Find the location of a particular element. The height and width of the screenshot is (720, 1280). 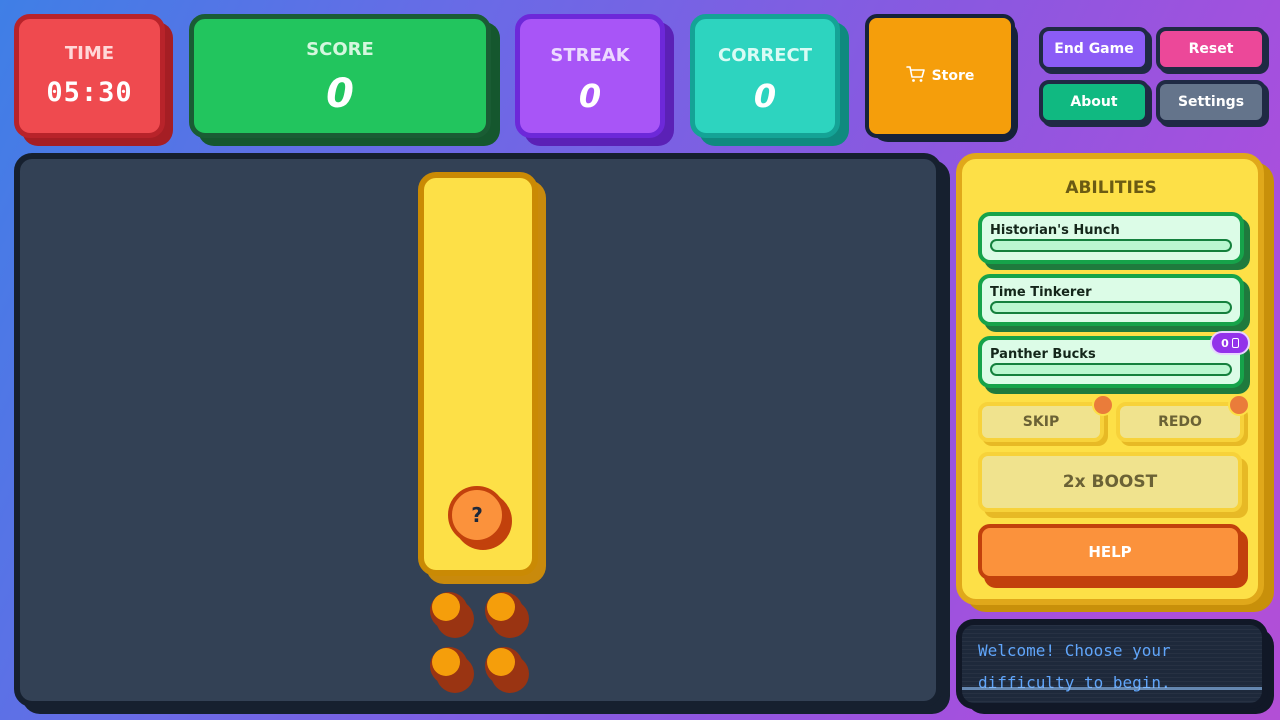

redo-button: REDO is located at coordinates (1180, 422).